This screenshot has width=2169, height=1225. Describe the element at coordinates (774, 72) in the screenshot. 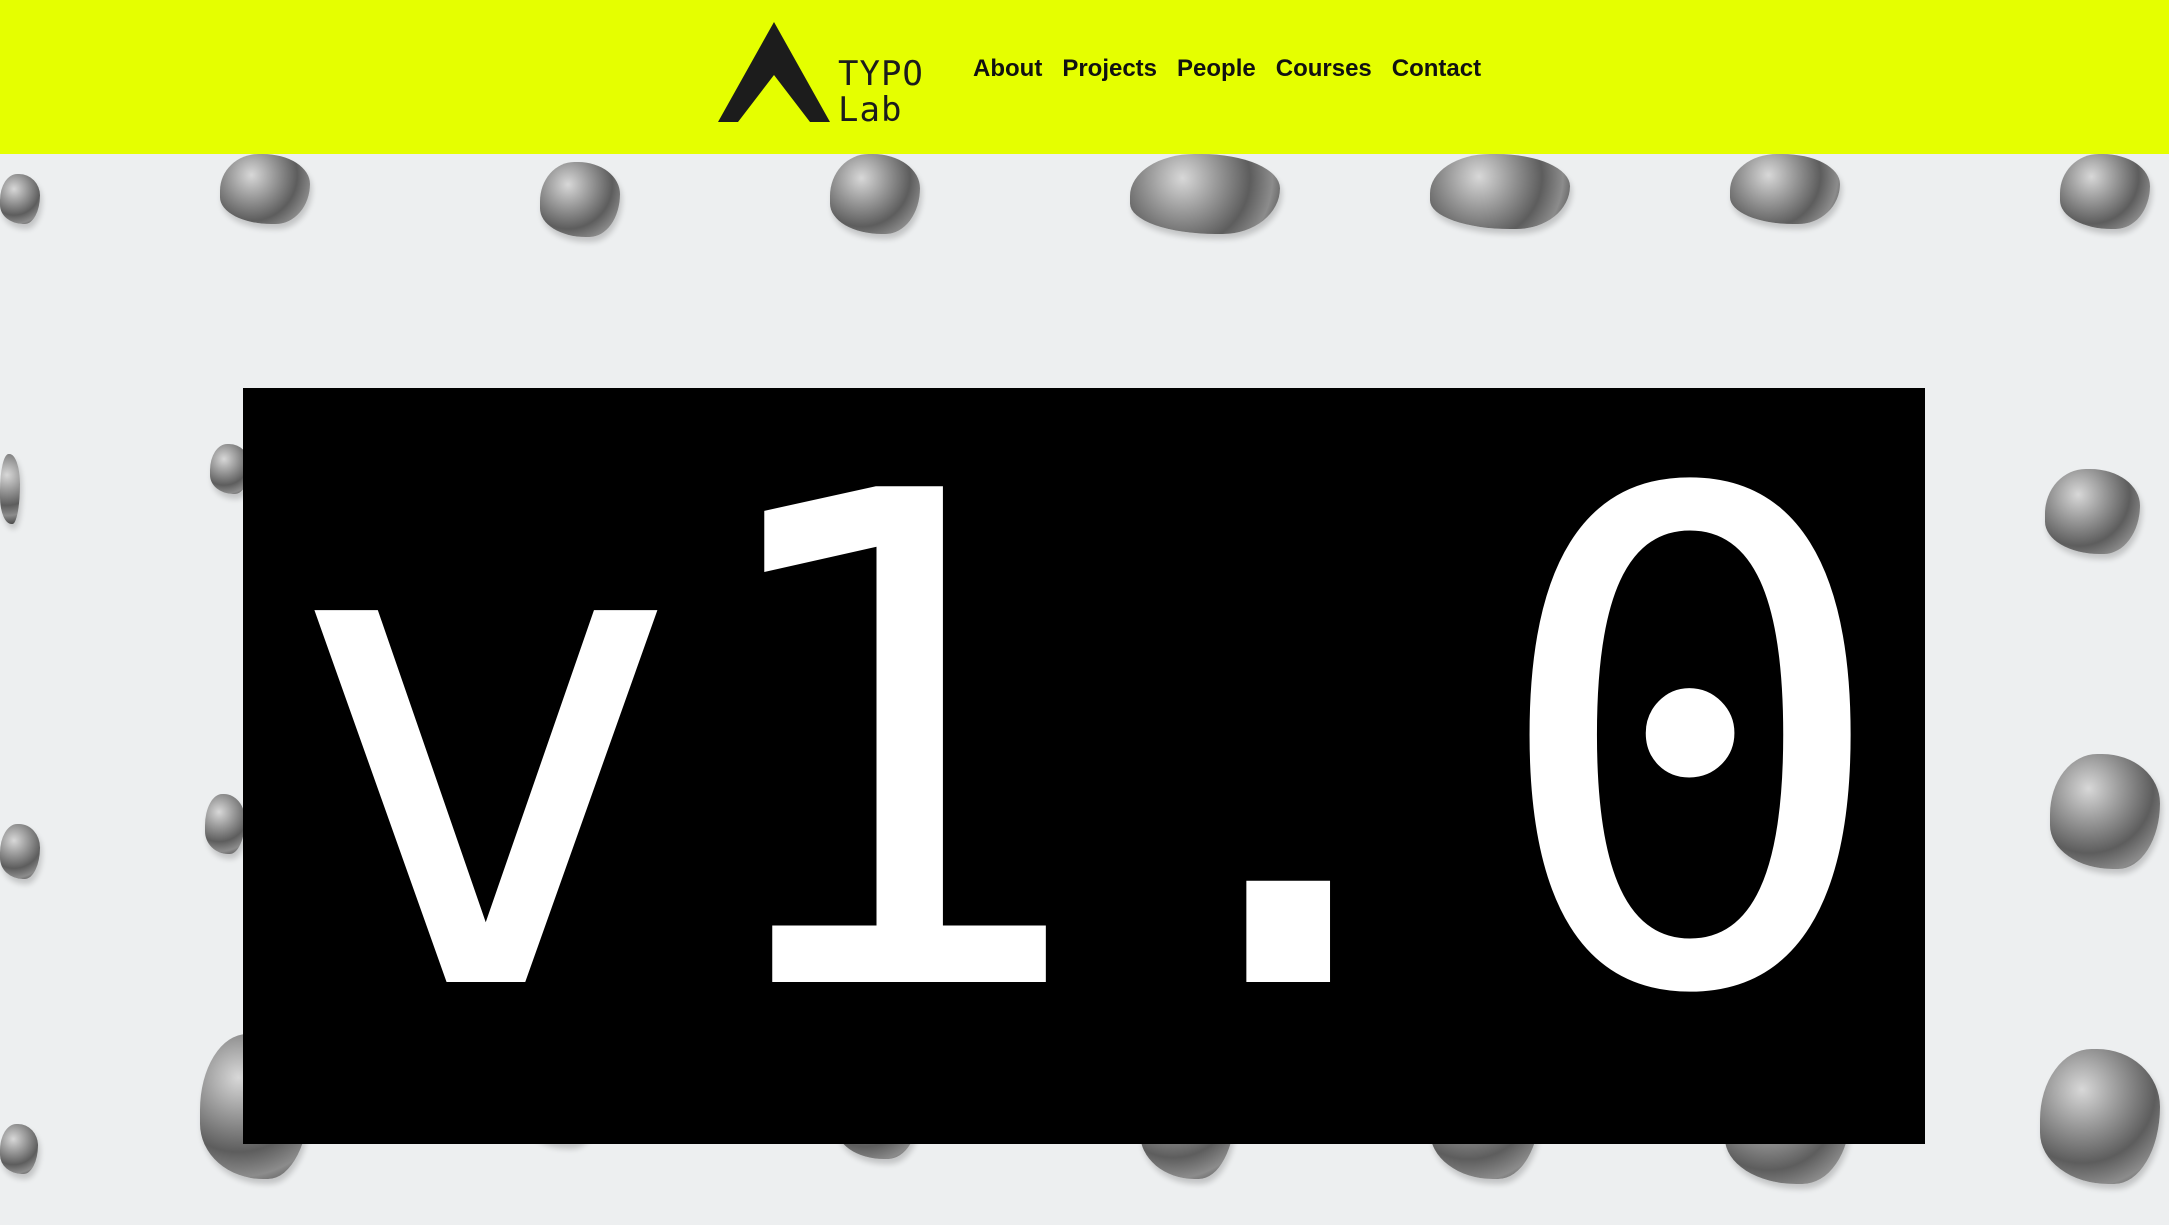

I see `triangle-a-logo-icon` at that location.